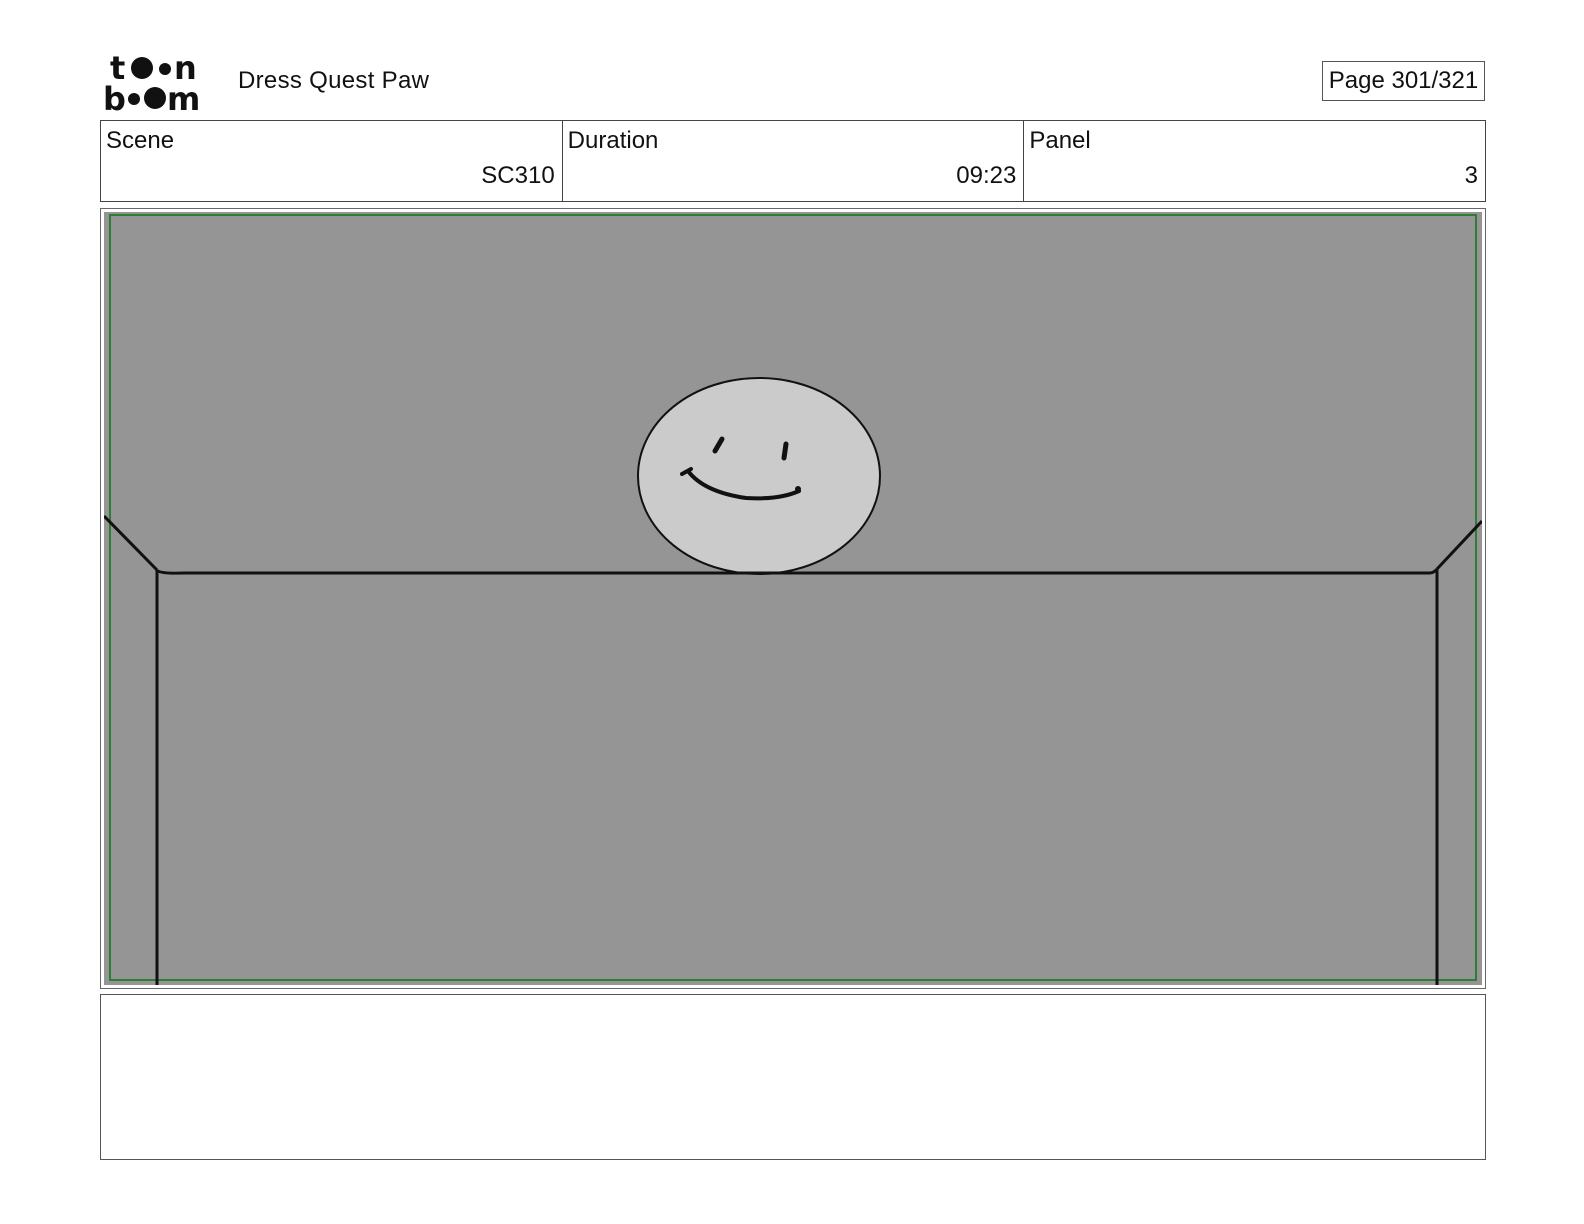  I want to click on smiley-right-eye, so click(785, 451).